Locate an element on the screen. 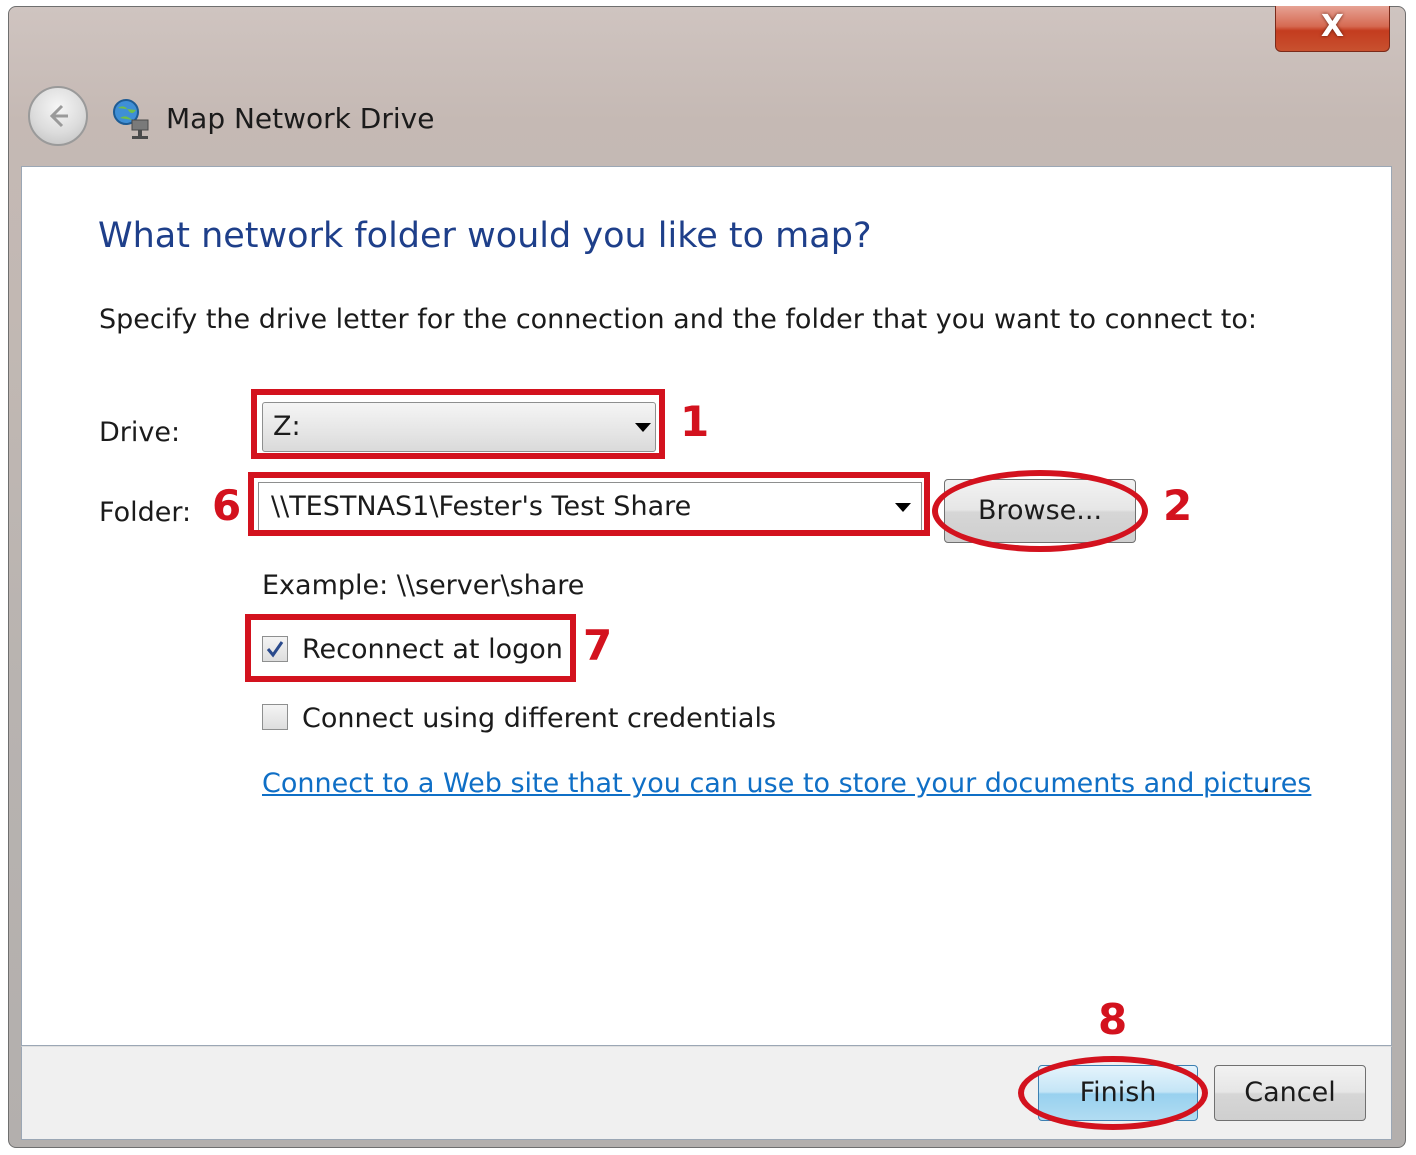  network-drive-icon is located at coordinates (131, 119).